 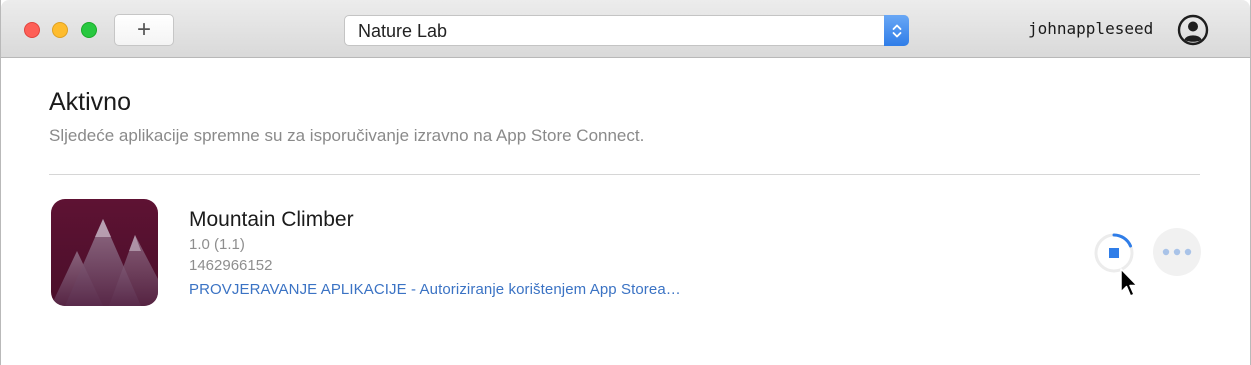 I want to click on ellipsis-icon, so click(x=1177, y=252).